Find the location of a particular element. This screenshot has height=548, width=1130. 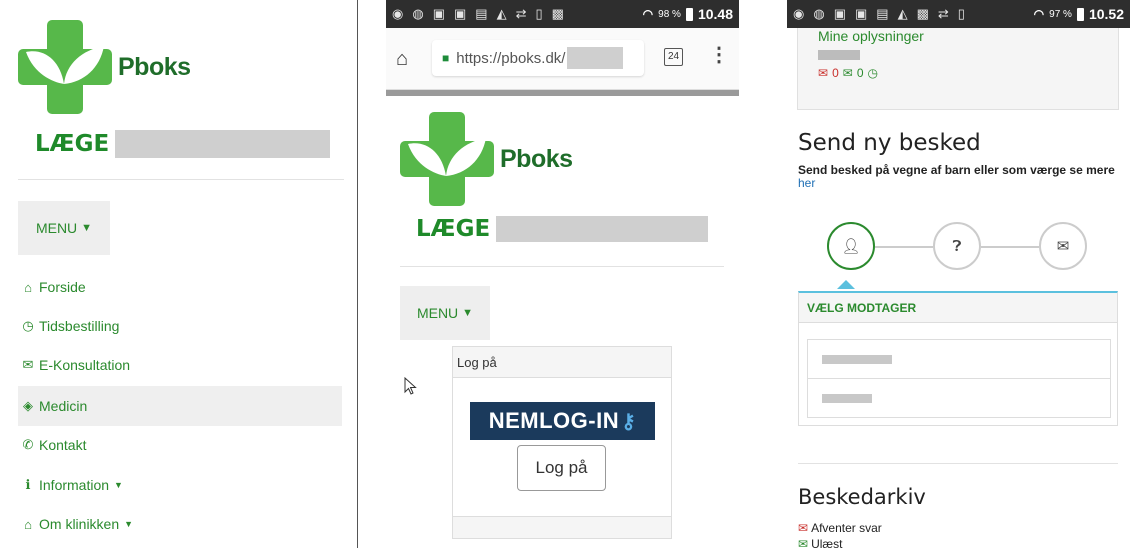

mouse-cursor-icon is located at coordinates (410, 386).